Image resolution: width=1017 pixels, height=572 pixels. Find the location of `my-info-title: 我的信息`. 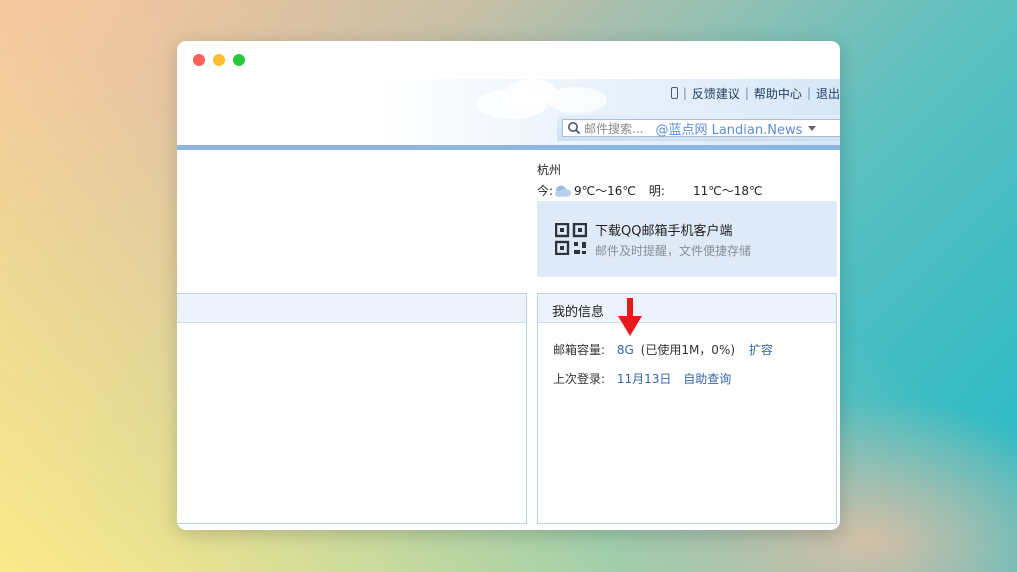

my-info-title: 我的信息 is located at coordinates (578, 312).